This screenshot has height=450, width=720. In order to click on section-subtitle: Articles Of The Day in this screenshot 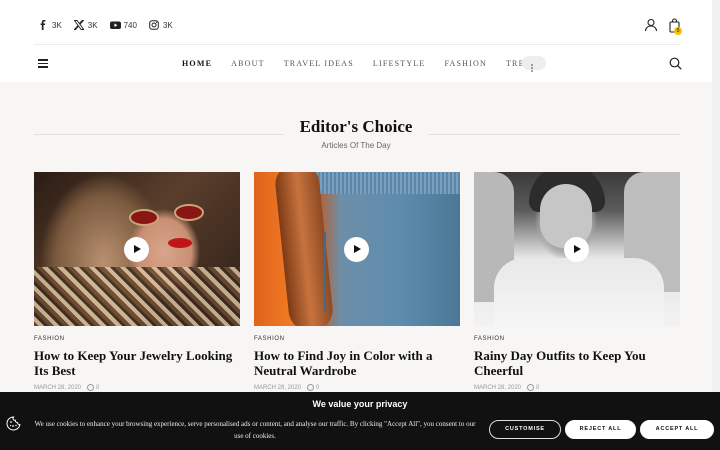, I will do `click(356, 145)`.